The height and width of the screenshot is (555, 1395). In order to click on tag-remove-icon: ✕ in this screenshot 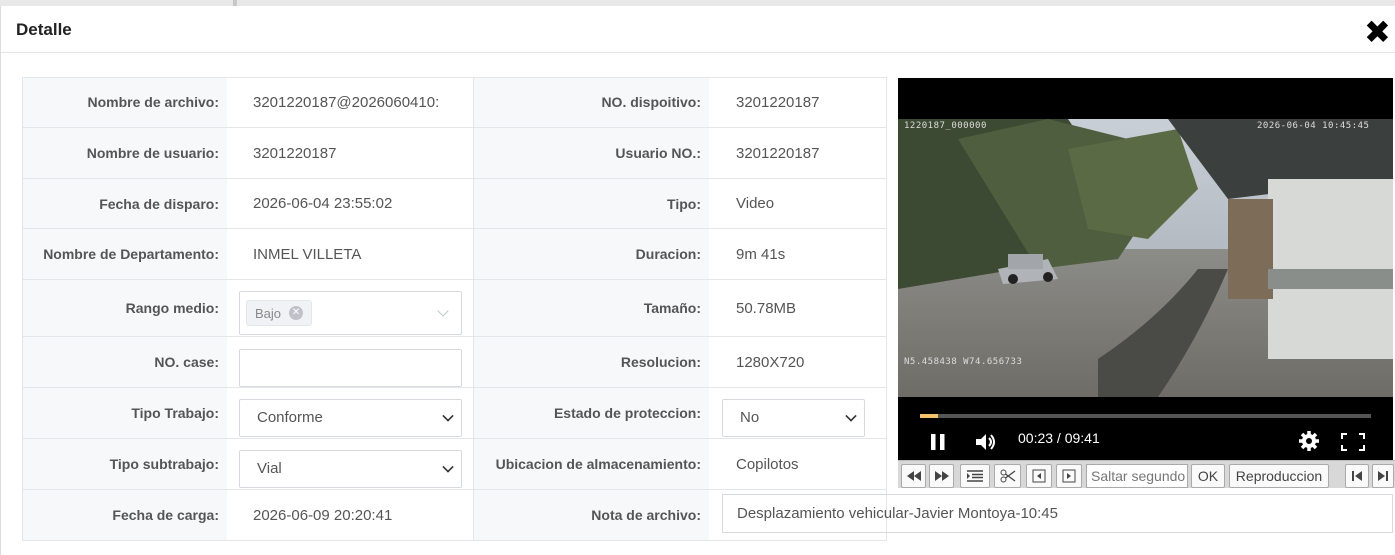, I will do `click(296, 313)`.